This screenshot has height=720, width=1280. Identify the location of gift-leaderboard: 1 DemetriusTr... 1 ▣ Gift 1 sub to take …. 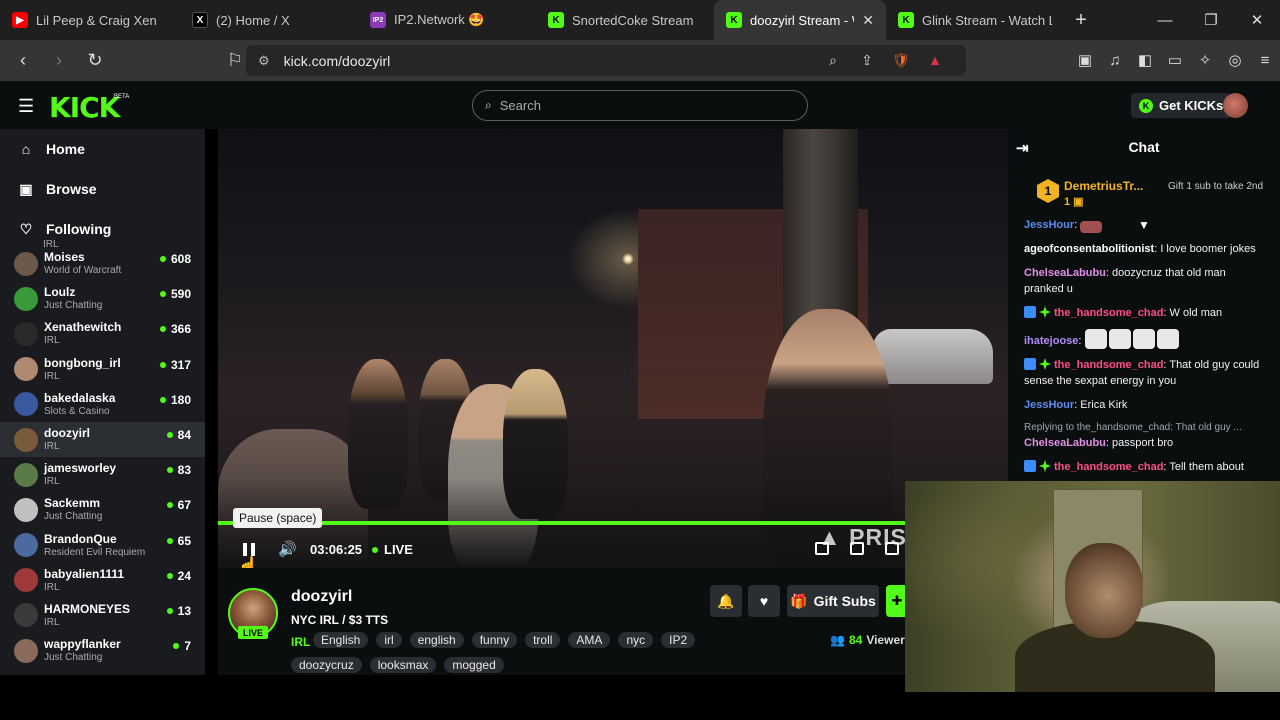
(1144, 192).